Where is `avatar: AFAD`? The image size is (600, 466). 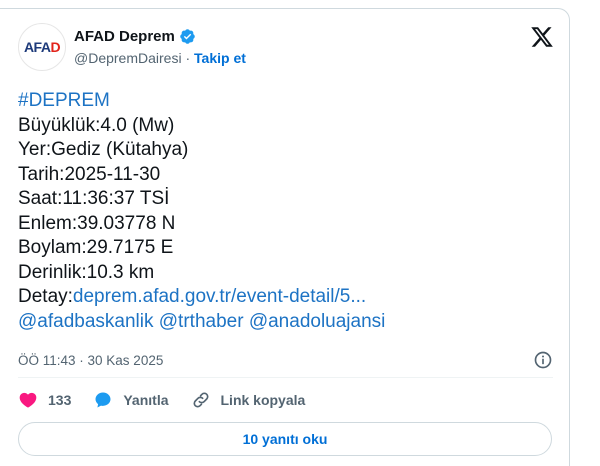 avatar: AFAD is located at coordinates (42, 47).